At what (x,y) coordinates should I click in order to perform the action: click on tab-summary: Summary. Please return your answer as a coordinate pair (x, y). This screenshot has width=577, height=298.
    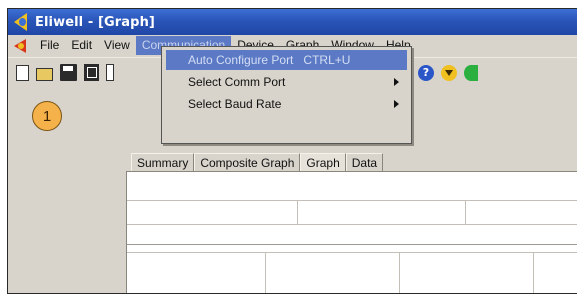
    Looking at the image, I should click on (163, 162).